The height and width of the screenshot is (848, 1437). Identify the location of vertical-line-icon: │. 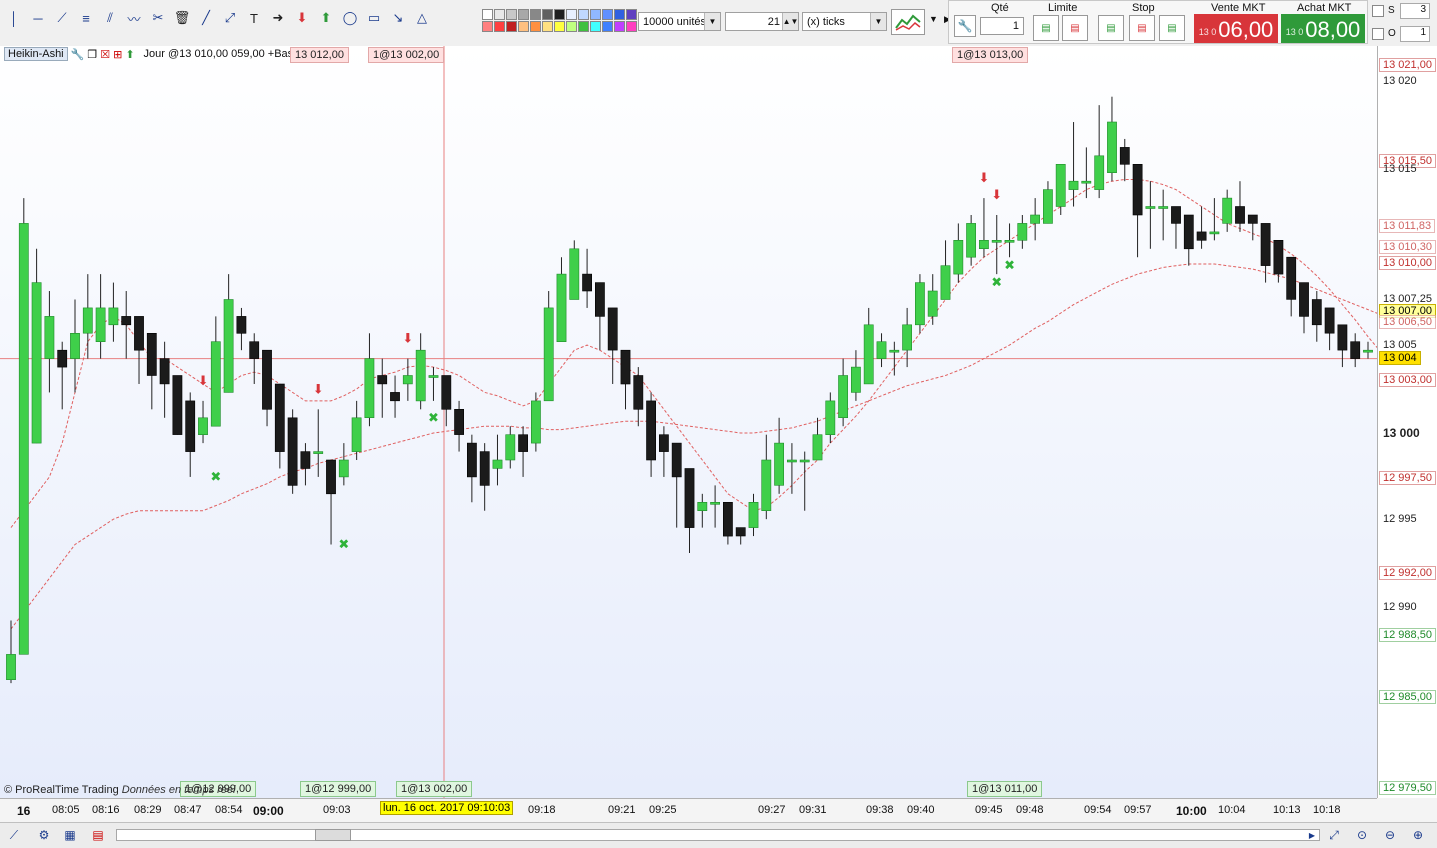
(14, 18).